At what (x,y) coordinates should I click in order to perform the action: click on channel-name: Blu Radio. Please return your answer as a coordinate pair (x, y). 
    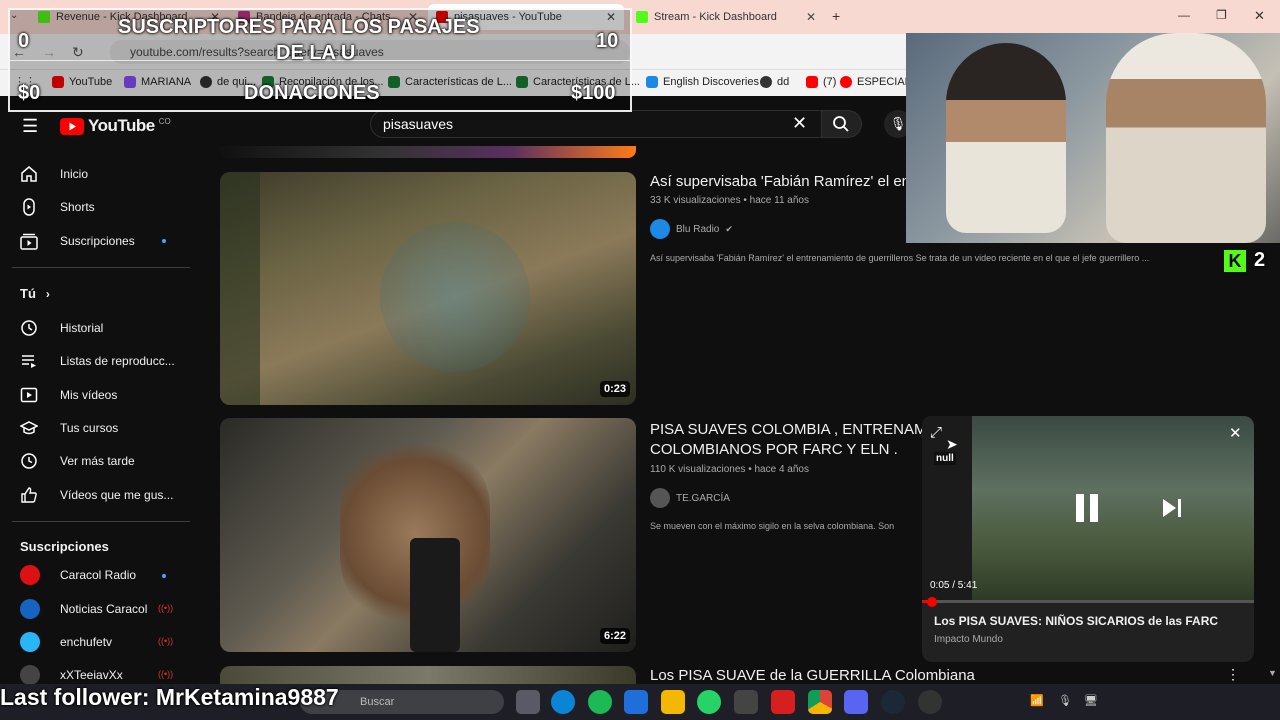
    Looking at the image, I should click on (698, 229).